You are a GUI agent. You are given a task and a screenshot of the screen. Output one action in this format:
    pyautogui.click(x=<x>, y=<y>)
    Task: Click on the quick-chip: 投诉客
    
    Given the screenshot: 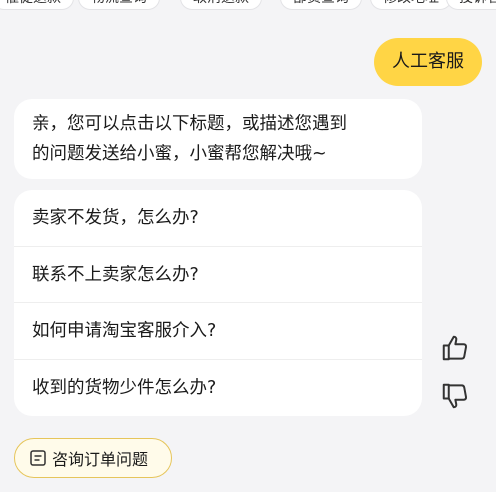 What is the action you would take?
    pyautogui.click(x=471, y=5)
    